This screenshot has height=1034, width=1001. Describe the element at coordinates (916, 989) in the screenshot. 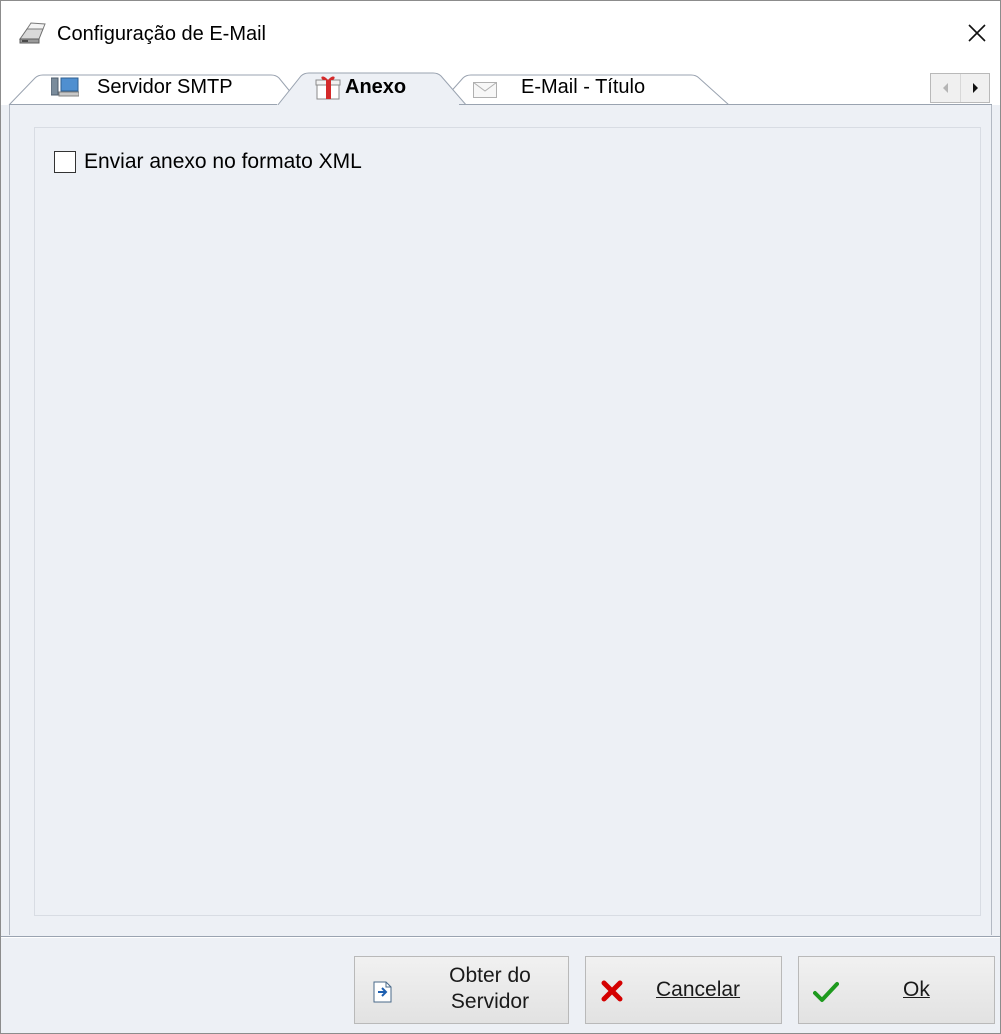

I see `ok-label: Ok` at that location.